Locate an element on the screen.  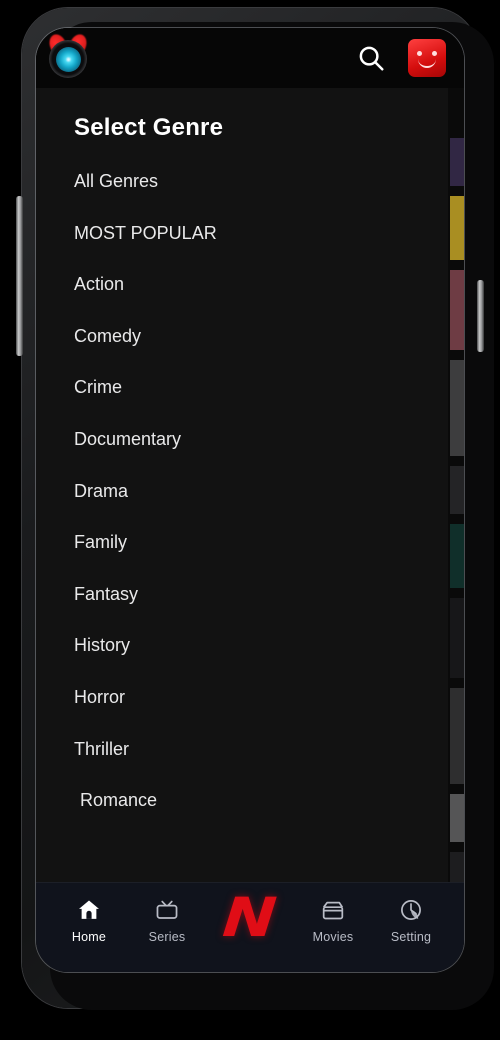
background-poster-column-right is located at coordinates (457, 555).